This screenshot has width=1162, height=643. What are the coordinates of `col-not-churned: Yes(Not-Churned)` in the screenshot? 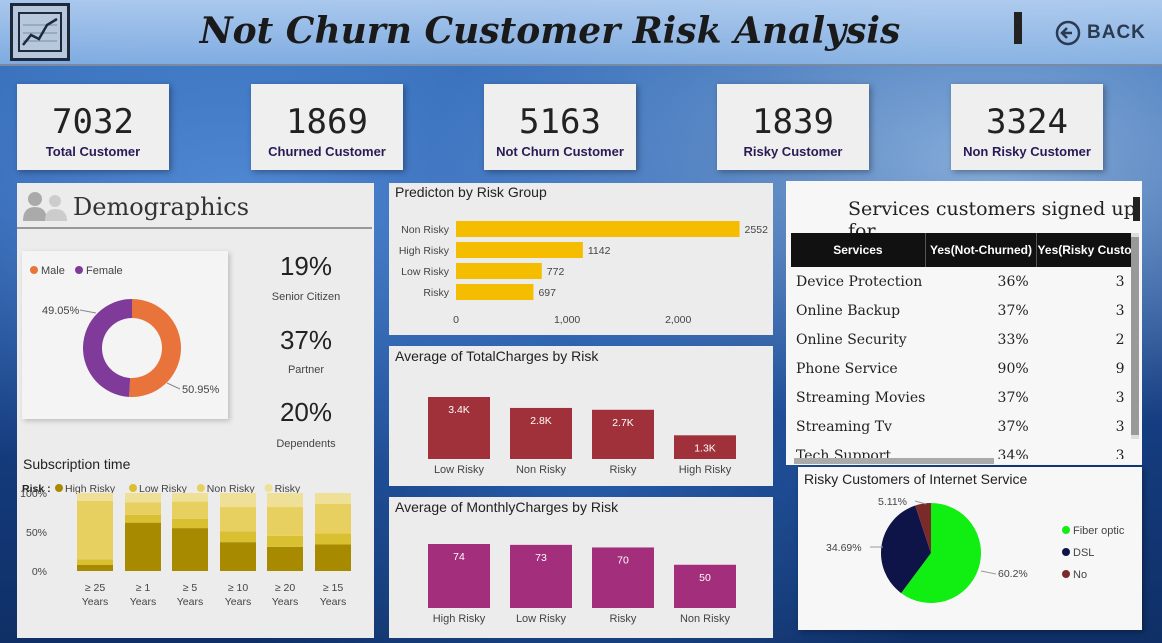 It's located at (981, 250).